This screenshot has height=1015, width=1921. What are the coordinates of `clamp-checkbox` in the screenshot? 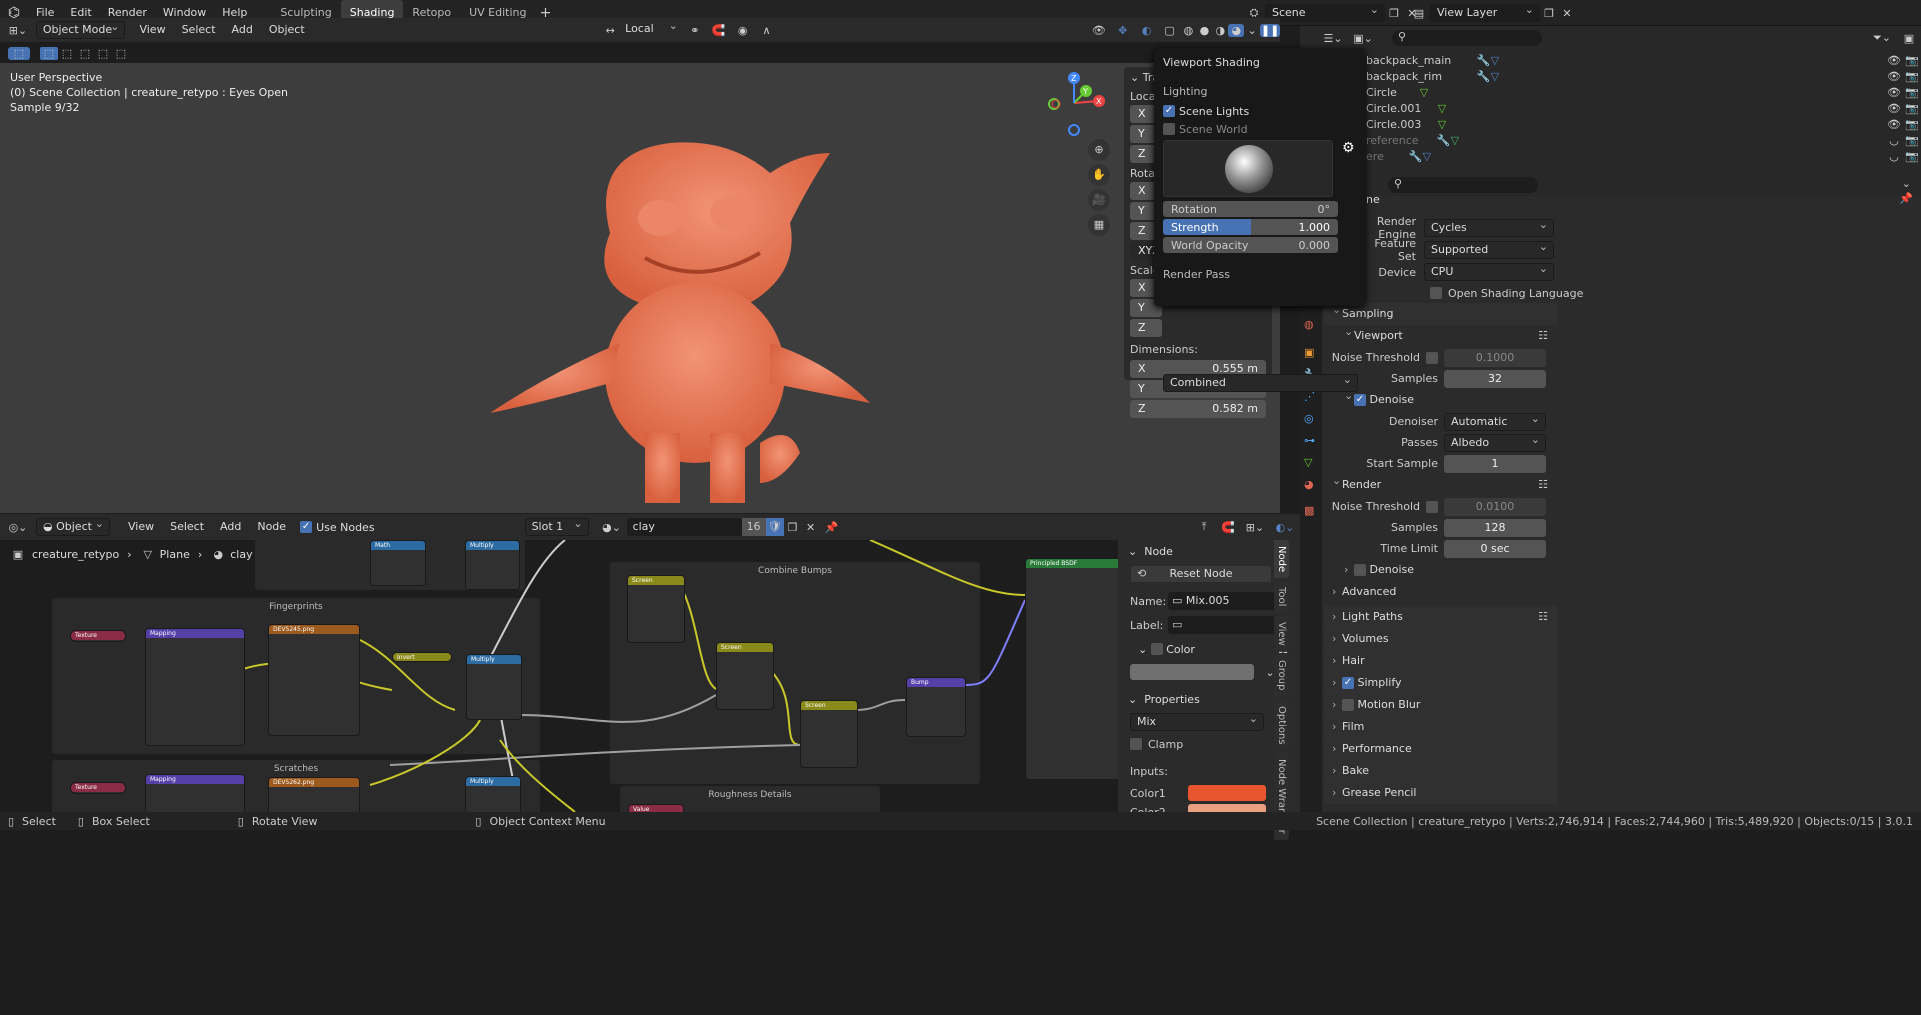 It's located at (1136, 744).